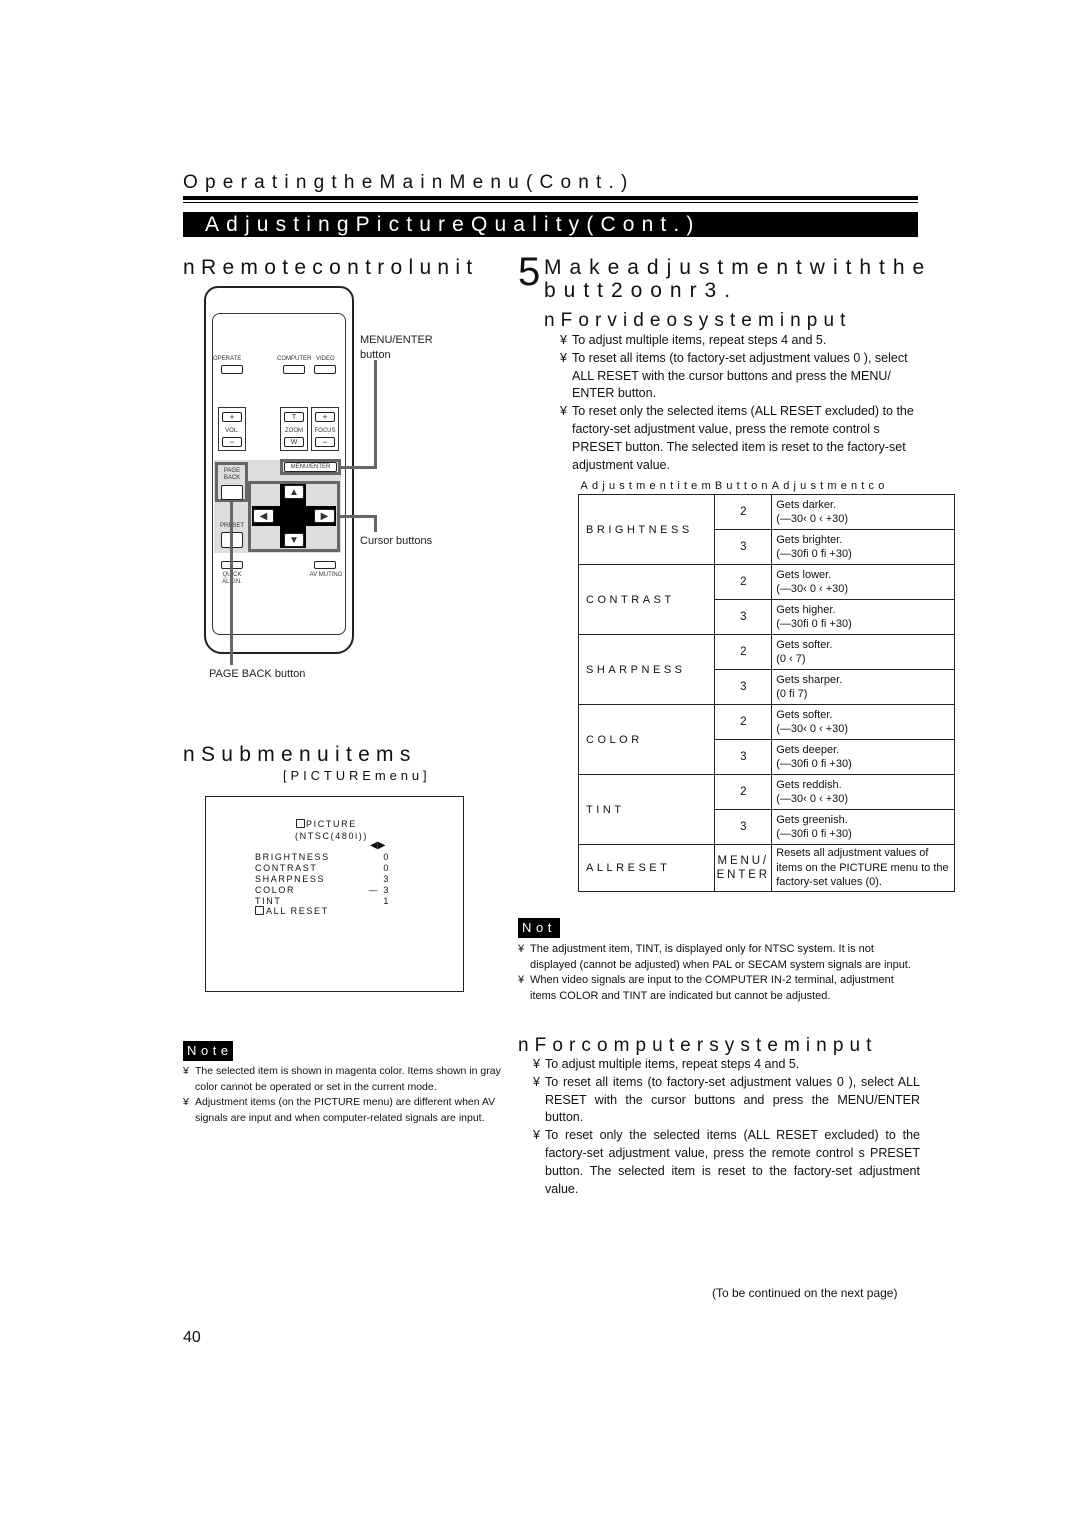 This screenshot has width=1080, height=1528. What do you see at coordinates (386, 879) in the screenshot?
I see `osd-item-value: 3` at bounding box center [386, 879].